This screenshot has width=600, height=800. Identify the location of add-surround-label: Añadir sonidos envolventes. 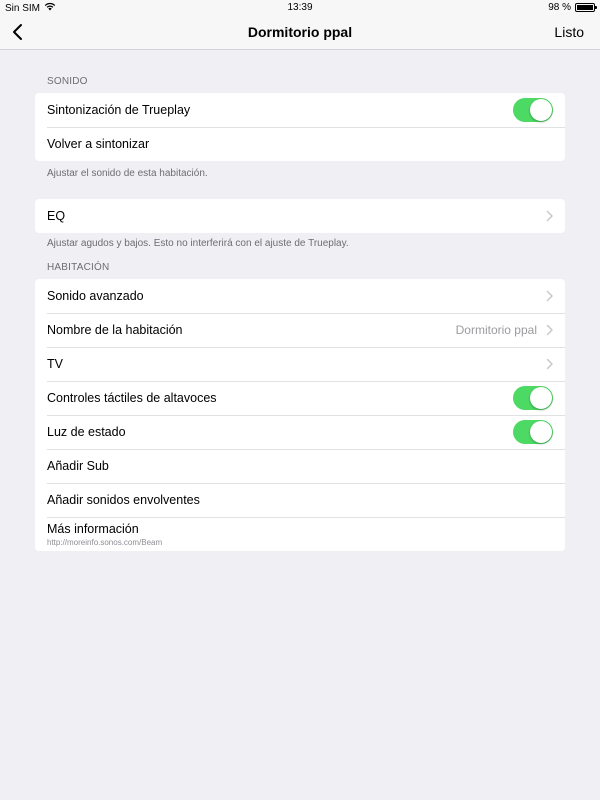
(123, 500).